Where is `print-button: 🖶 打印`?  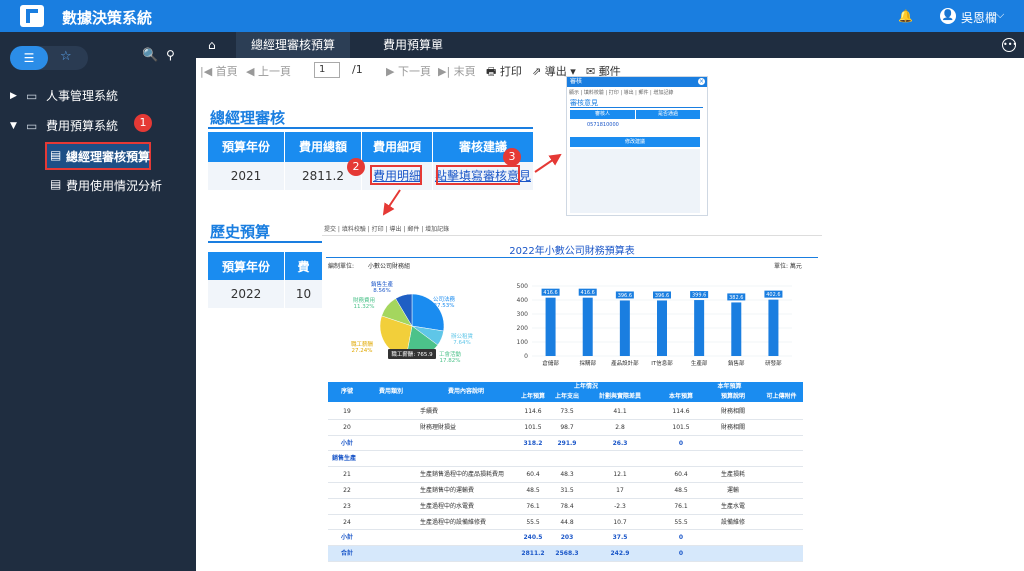
print-button: 🖶 打印 is located at coordinates (504, 72).